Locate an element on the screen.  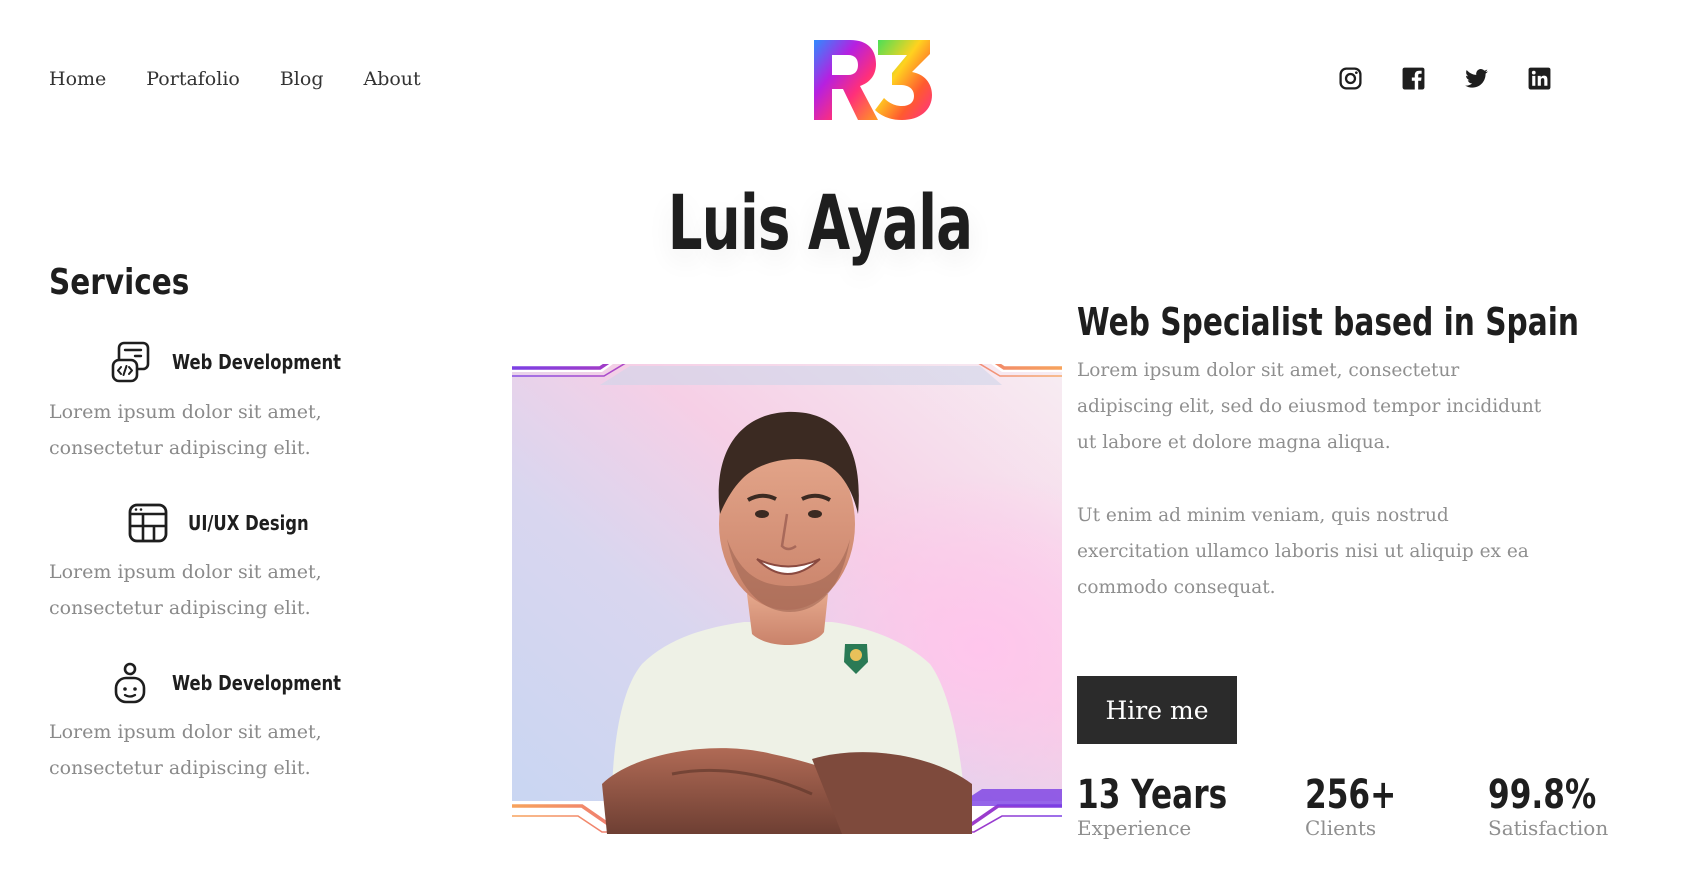
stat-label-satisfaction: Satisfaction is located at coordinates (1548, 828).